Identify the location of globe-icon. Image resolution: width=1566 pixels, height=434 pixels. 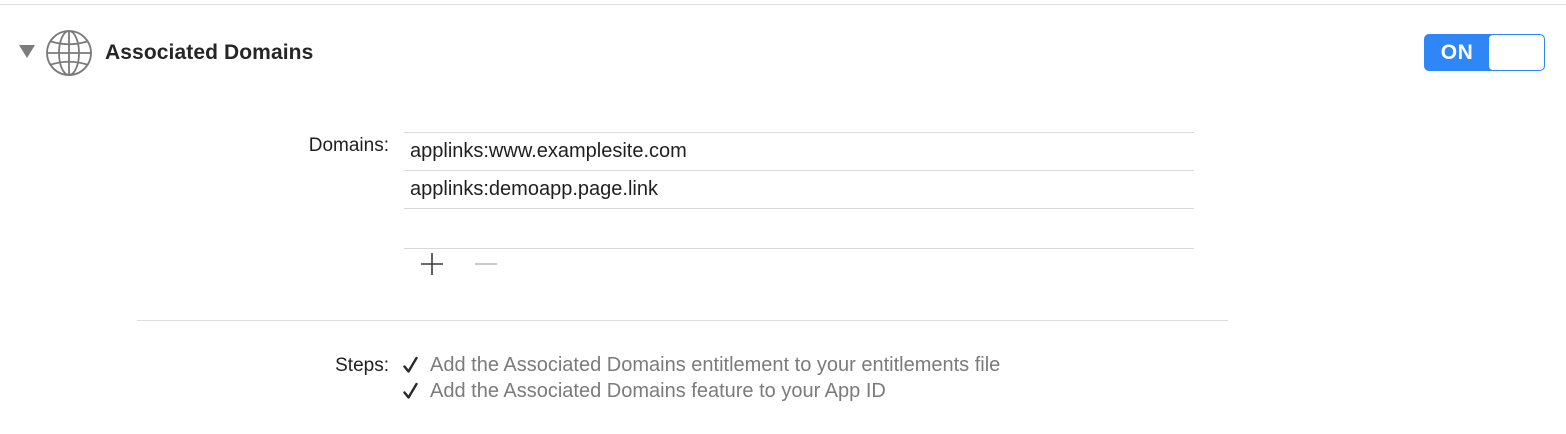
(69, 53).